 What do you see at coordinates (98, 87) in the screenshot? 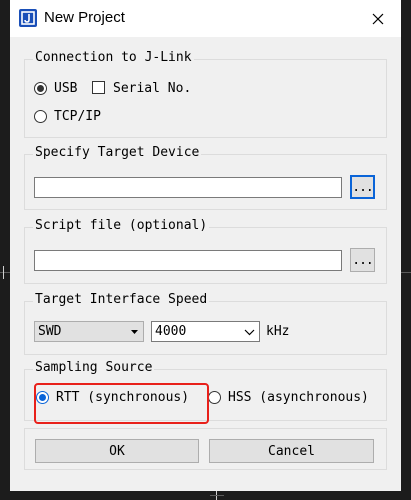
I see `serial-no-checkbox` at bounding box center [98, 87].